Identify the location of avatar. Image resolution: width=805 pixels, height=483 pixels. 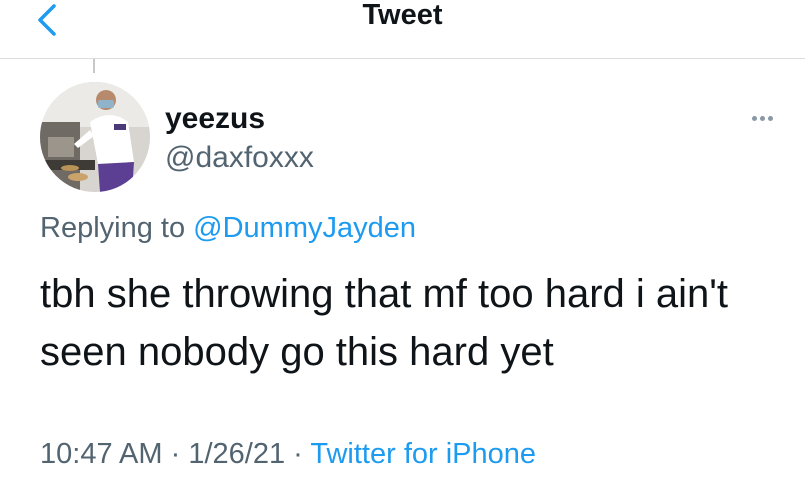
(95, 137).